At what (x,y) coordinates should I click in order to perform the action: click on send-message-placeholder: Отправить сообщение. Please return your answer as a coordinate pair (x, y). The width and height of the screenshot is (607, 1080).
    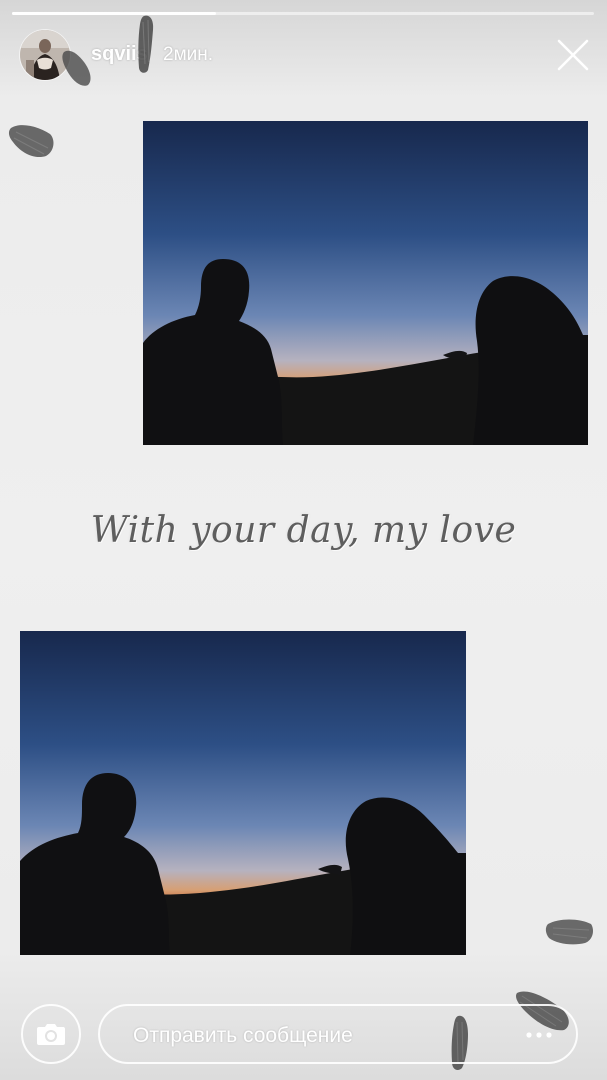
    Looking at the image, I should click on (243, 1035).